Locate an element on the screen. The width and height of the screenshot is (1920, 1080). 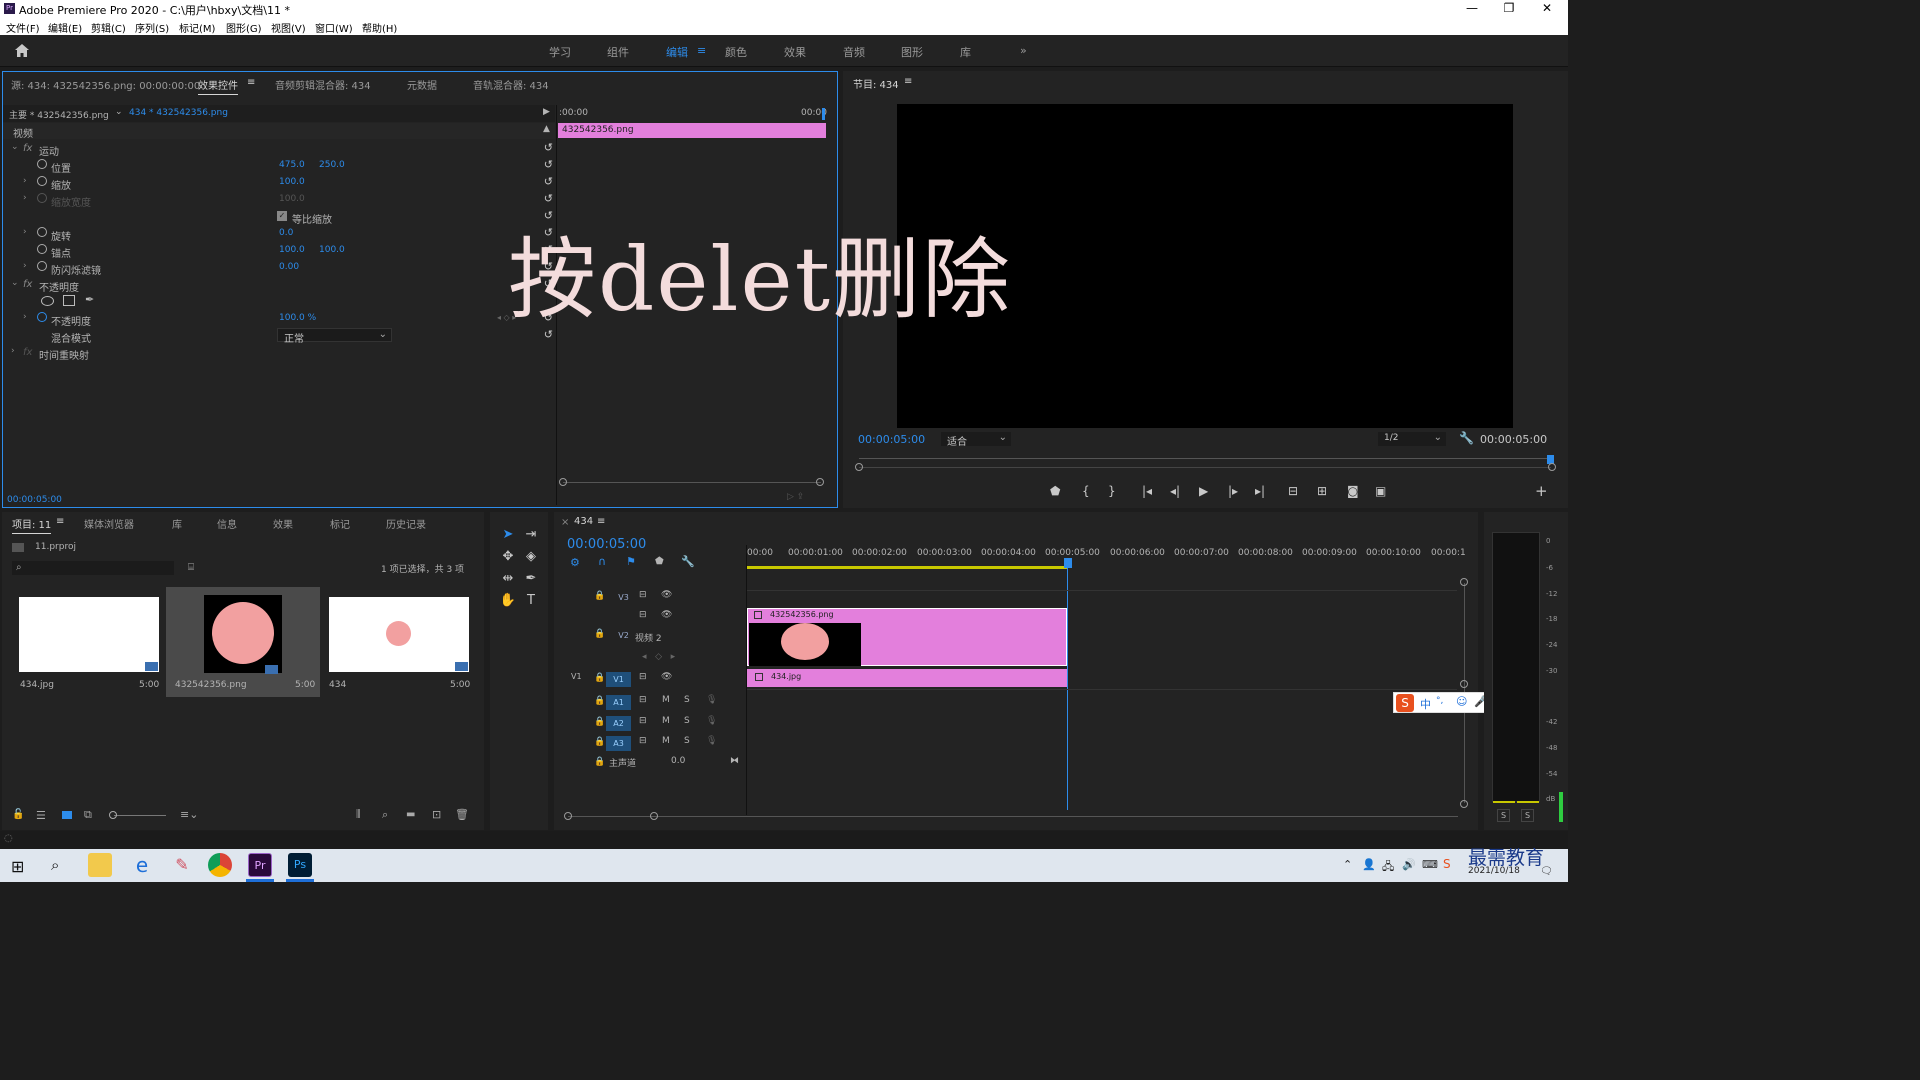
workspace-editing: 编辑 is located at coordinates (677, 52).